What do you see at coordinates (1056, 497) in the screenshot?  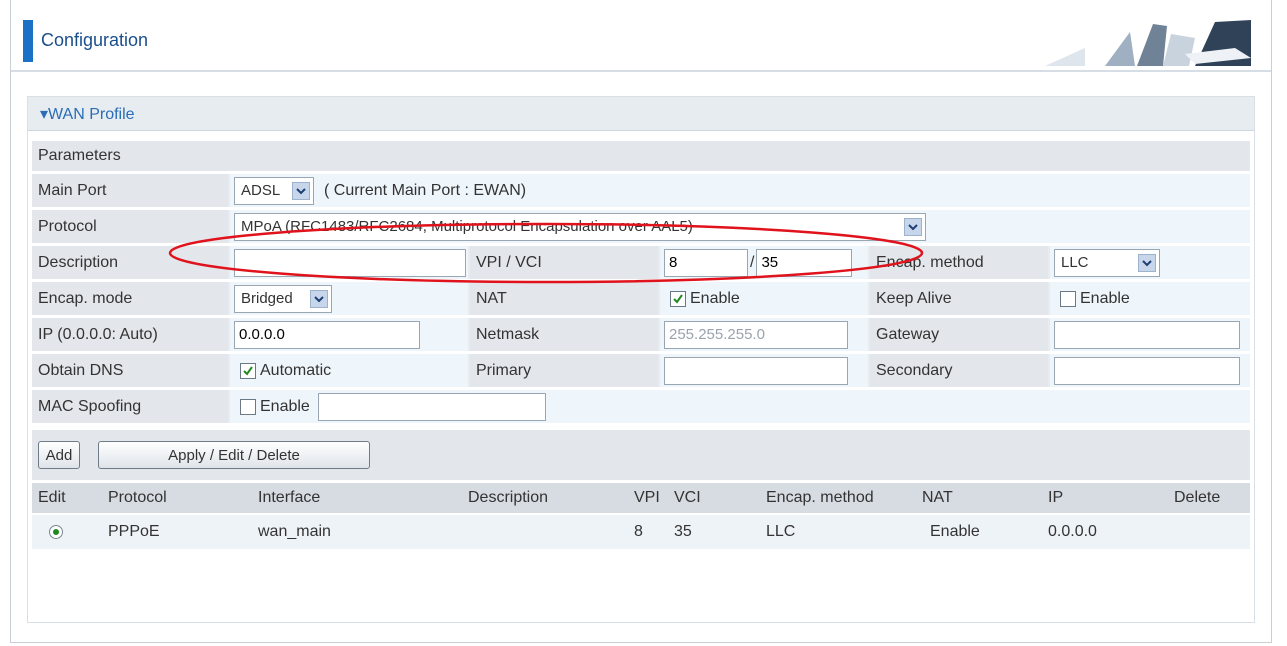 I see `col-ip: IP` at bounding box center [1056, 497].